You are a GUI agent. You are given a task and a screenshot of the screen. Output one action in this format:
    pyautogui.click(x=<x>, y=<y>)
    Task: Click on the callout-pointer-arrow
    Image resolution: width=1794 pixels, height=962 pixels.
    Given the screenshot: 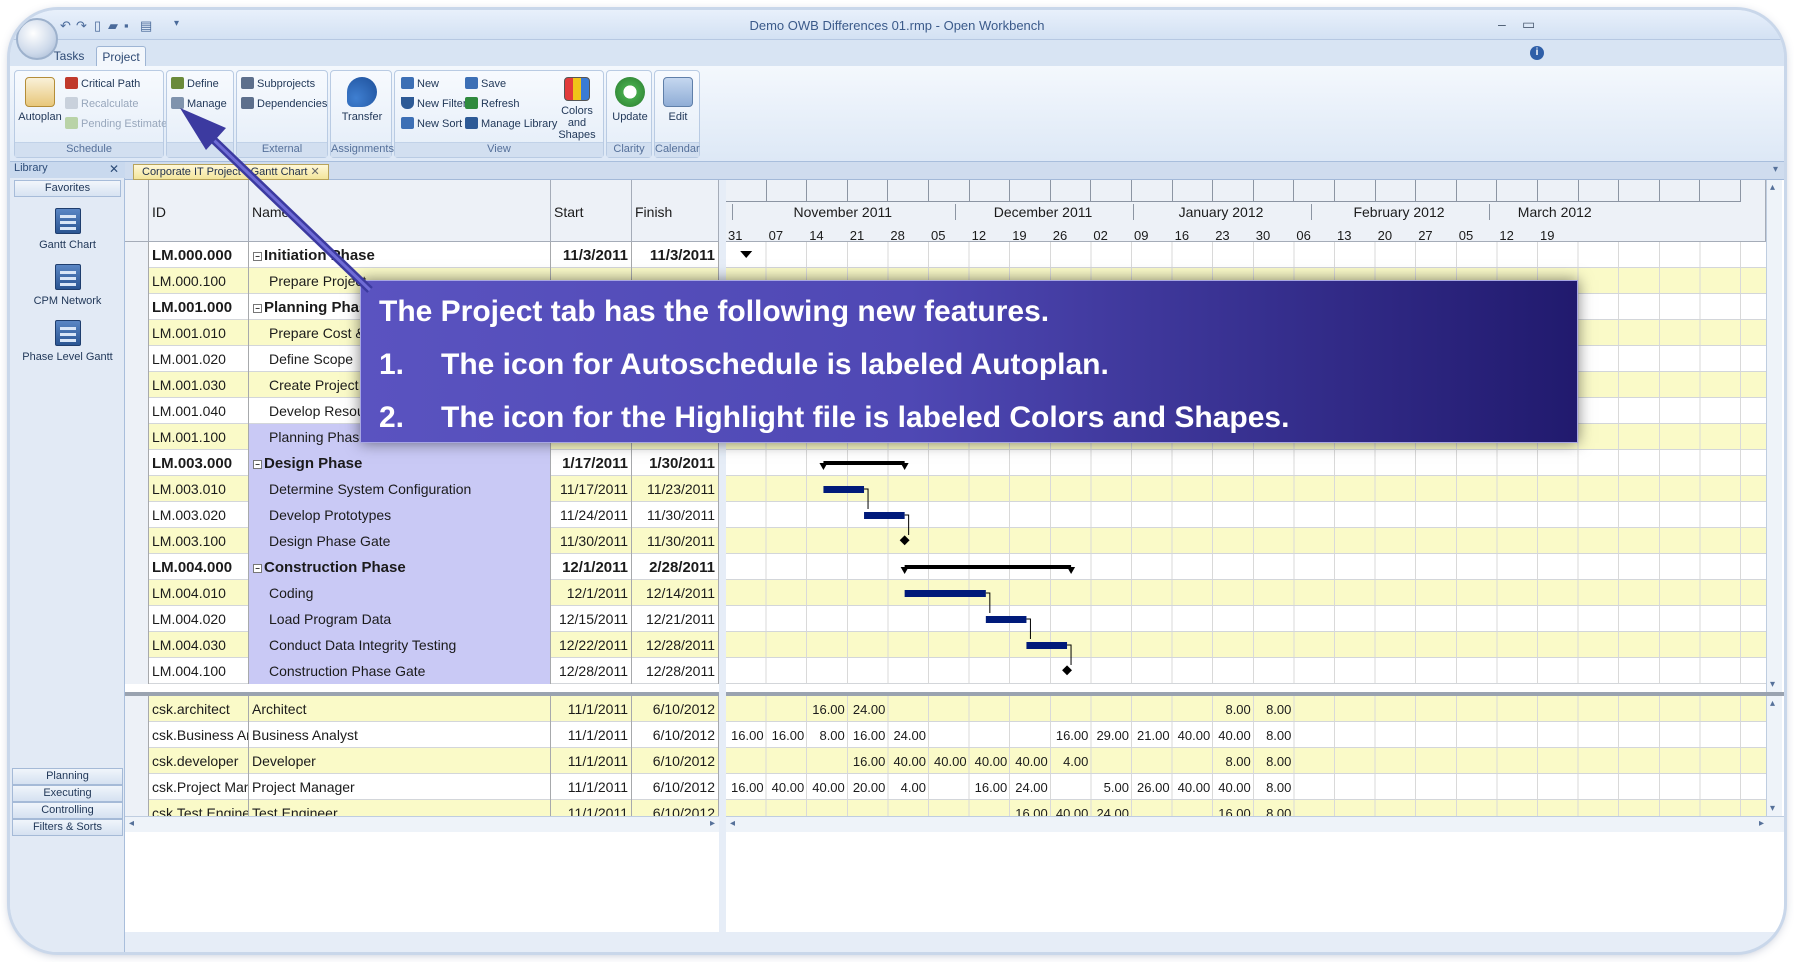 What is the action you would take?
    pyautogui.click(x=276, y=200)
    